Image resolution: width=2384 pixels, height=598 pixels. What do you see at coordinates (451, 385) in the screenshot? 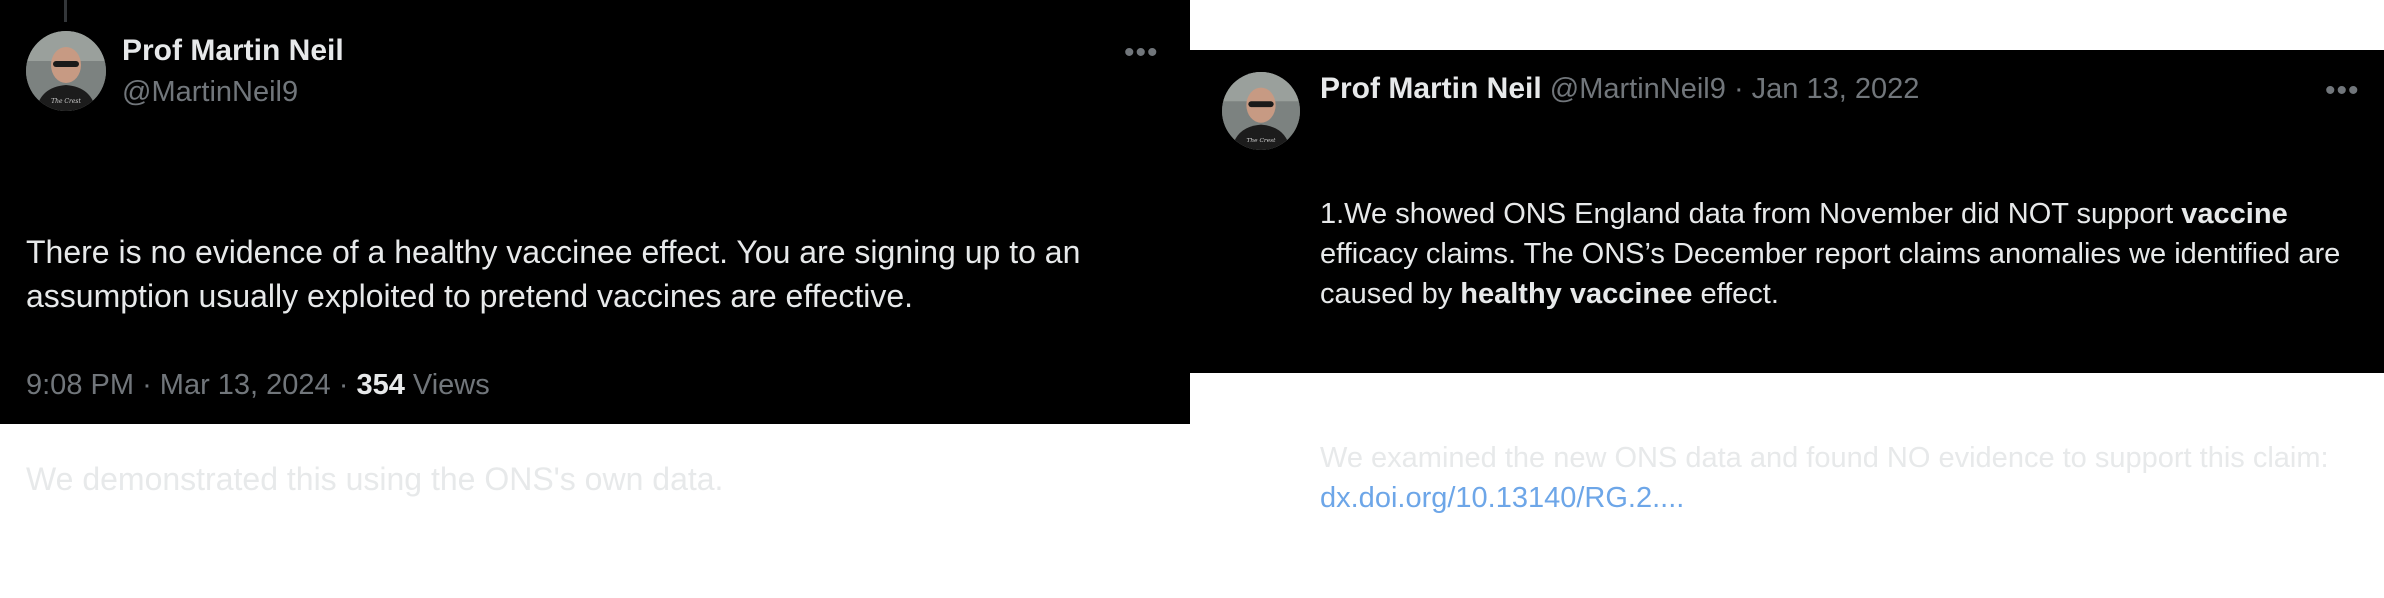
I see `views-label: Views` at bounding box center [451, 385].